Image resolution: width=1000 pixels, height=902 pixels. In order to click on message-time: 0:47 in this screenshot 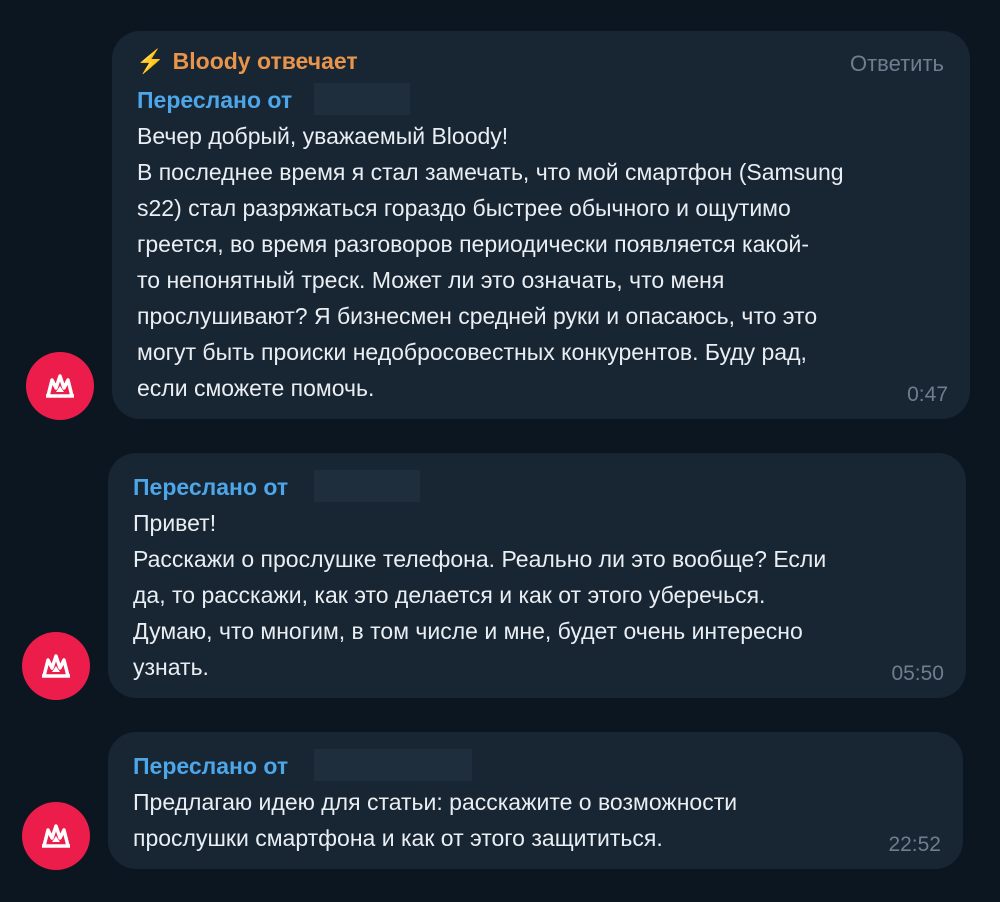, I will do `click(927, 394)`.